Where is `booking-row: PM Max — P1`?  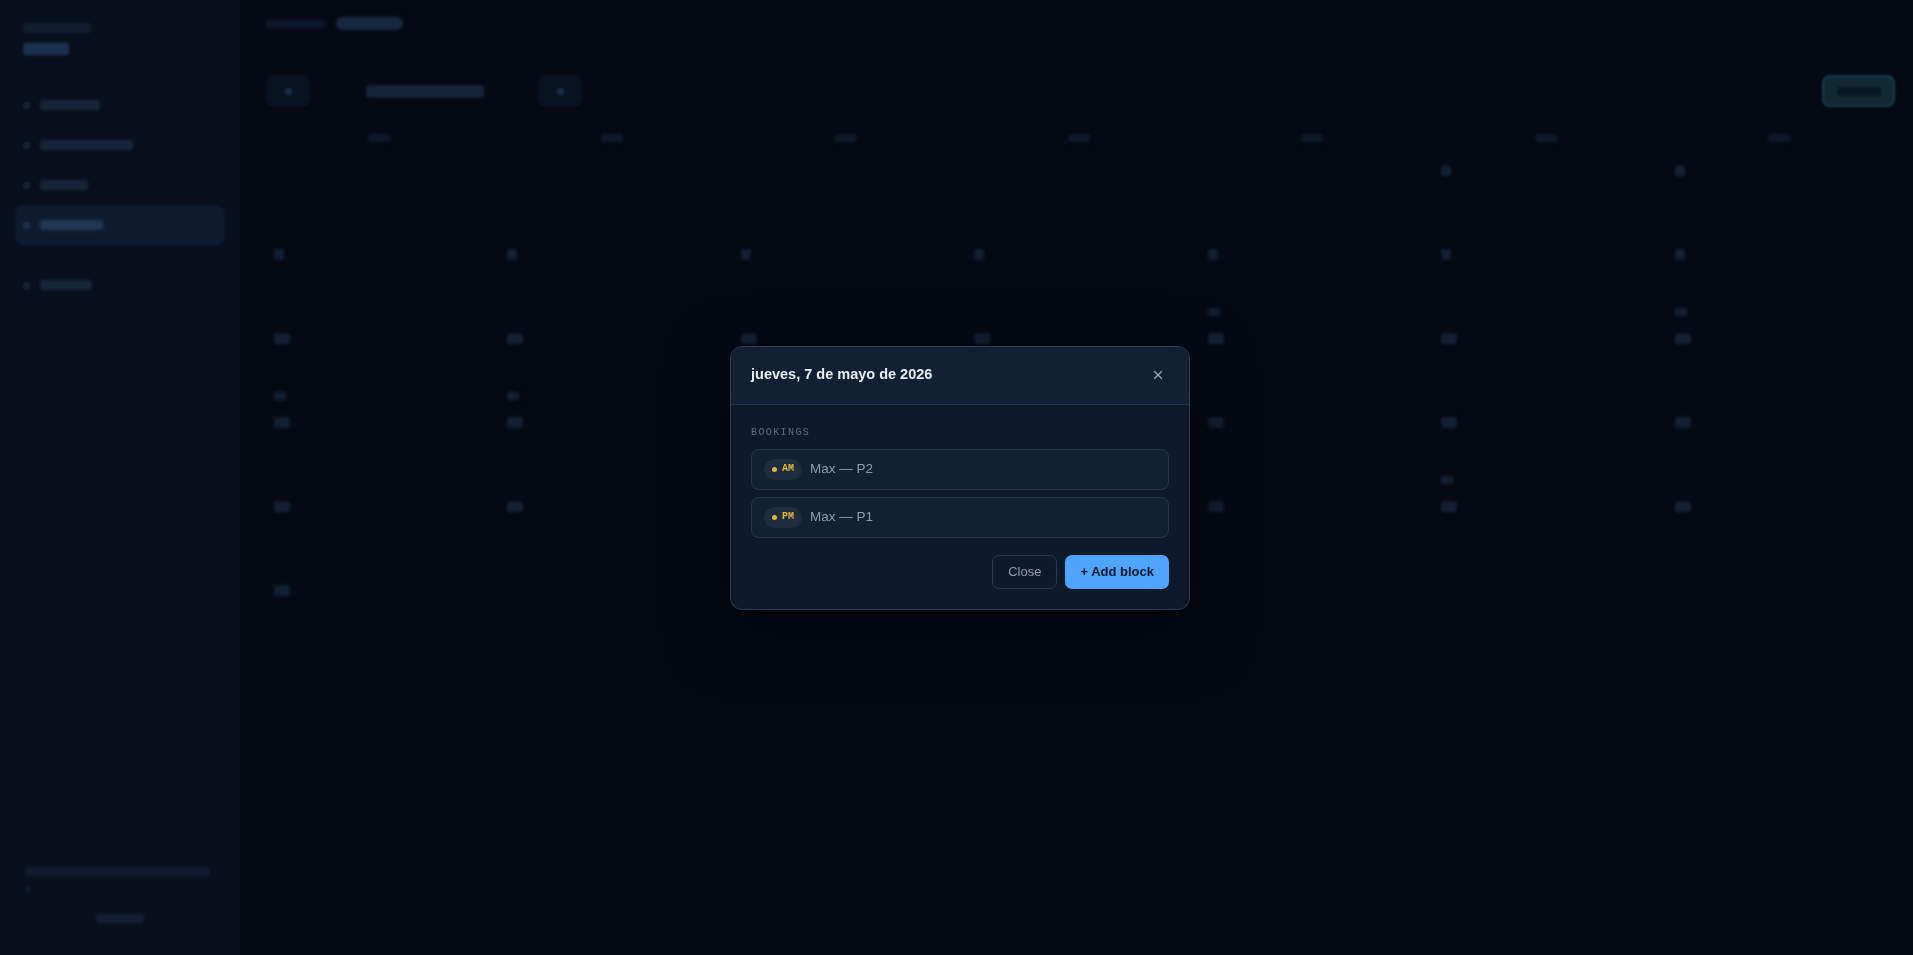
booking-row: PM Max — P1 is located at coordinates (960, 517).